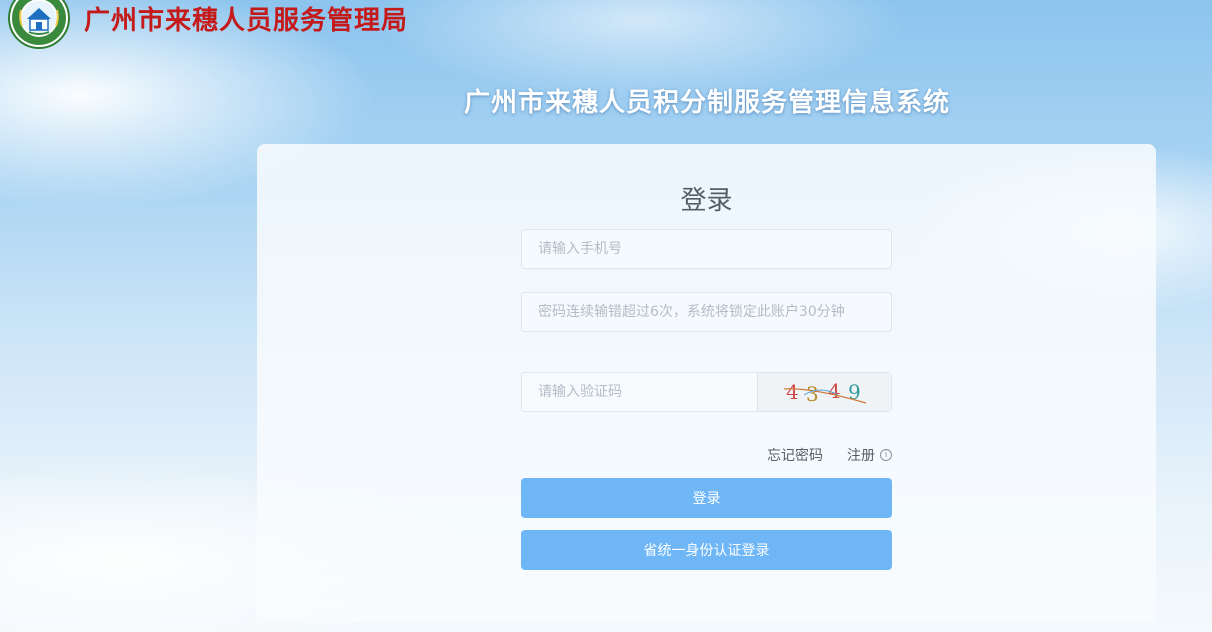  I want to click on info-icon: i, so click(886, 455).